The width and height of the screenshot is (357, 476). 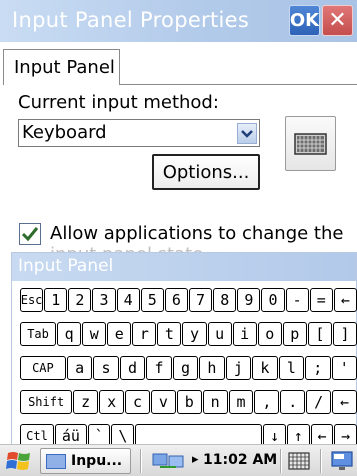 I want to click on key: CAP, so click(x=43, y=368).